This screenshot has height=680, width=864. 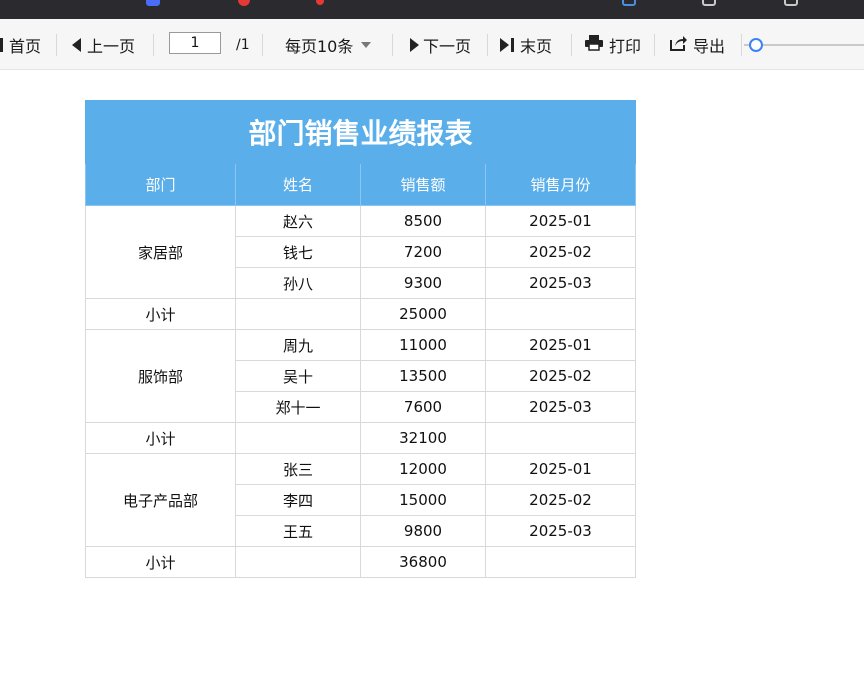 I want to click on browser-bookmarks-strip, so click(x=432, y=9).